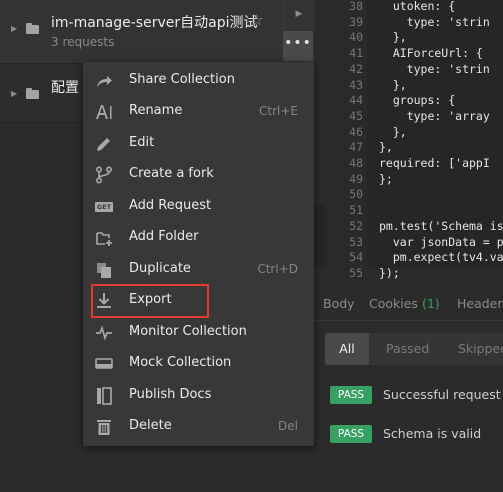 This screenshot has width=503, height=492. What do you see at coordinates (104, 238) in the screenshot?
I see `add-folder-icon` at bounding box center [104, 238].